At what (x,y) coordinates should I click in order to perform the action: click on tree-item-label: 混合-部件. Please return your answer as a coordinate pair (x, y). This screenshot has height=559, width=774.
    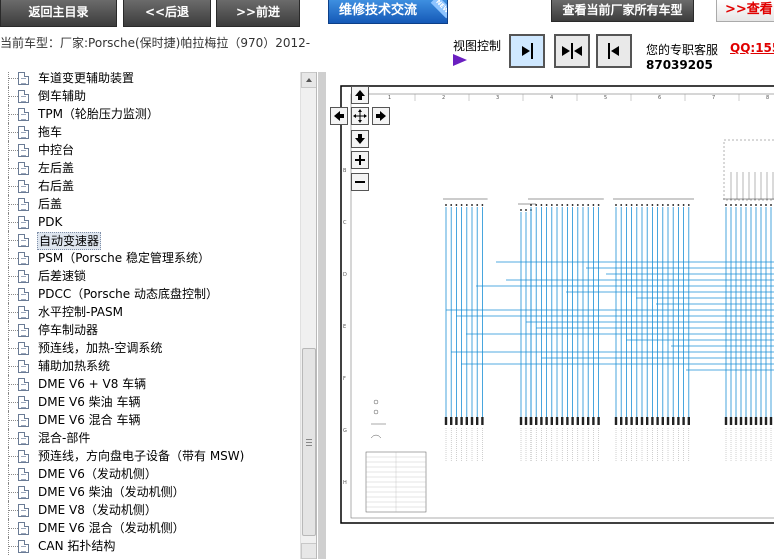
    Looking at the image, I should click on (64, 438).